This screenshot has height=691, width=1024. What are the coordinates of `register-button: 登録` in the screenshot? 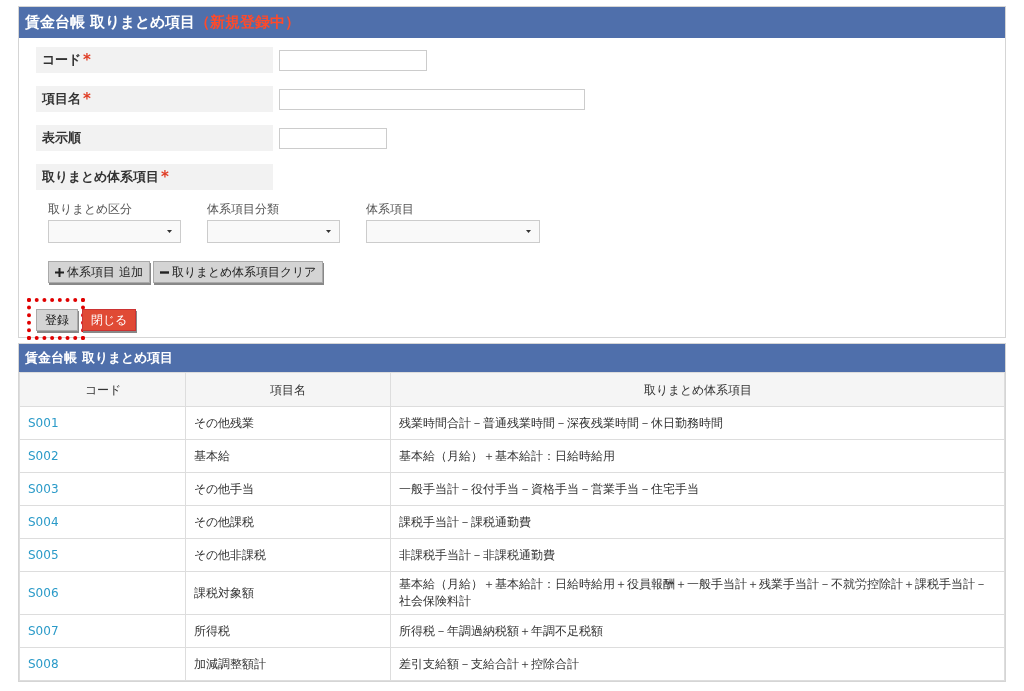 It's located at (57, 320).